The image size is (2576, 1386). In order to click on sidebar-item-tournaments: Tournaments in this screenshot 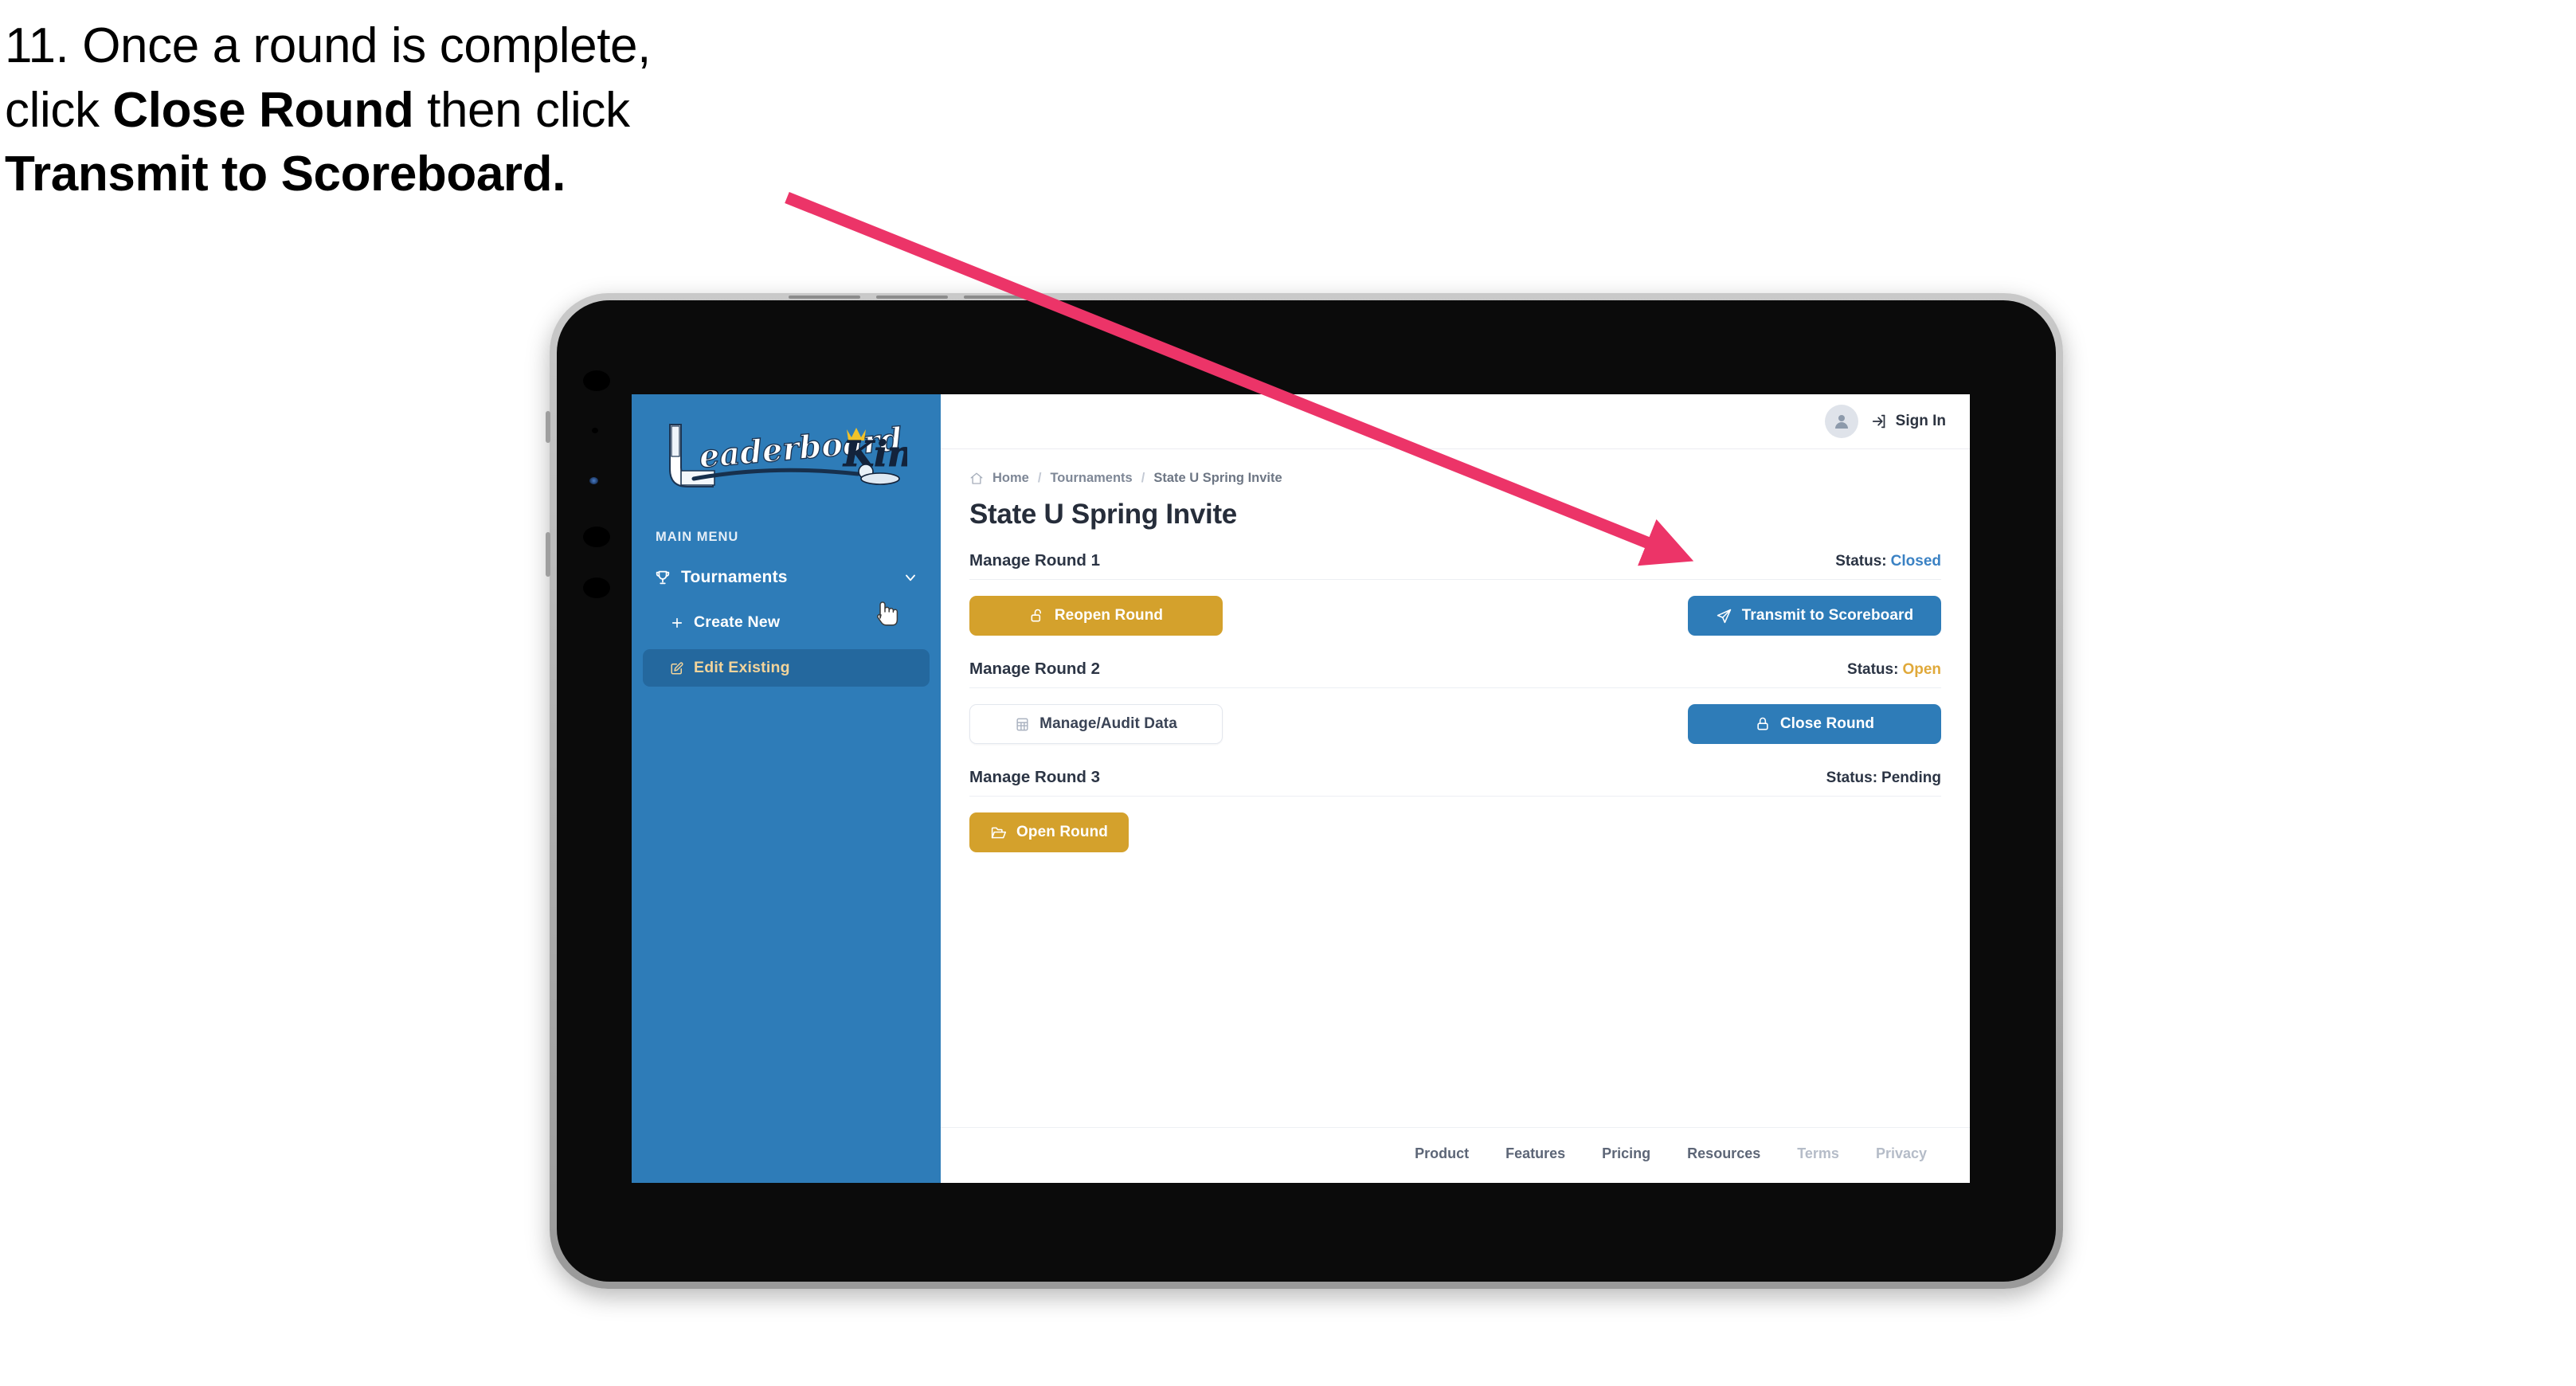, I will do `click(786, 577)`.